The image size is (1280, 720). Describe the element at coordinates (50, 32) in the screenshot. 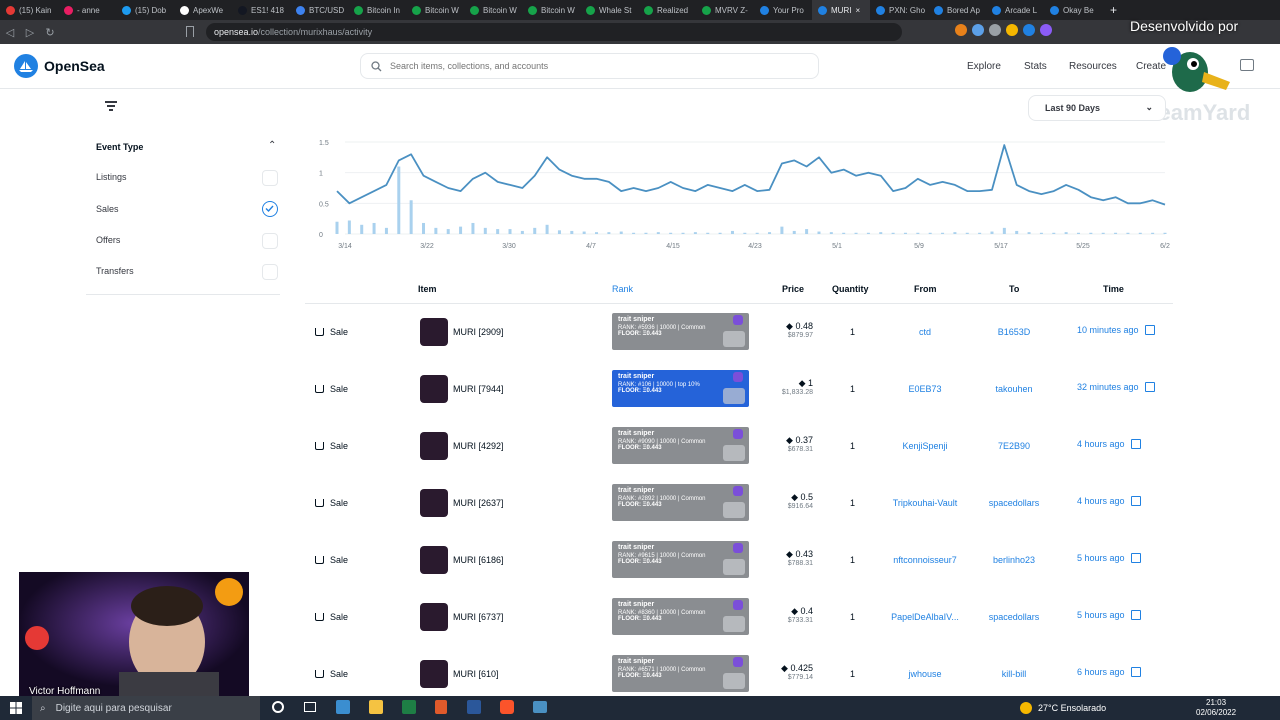

I see `reload-icon: ↻` at that location.